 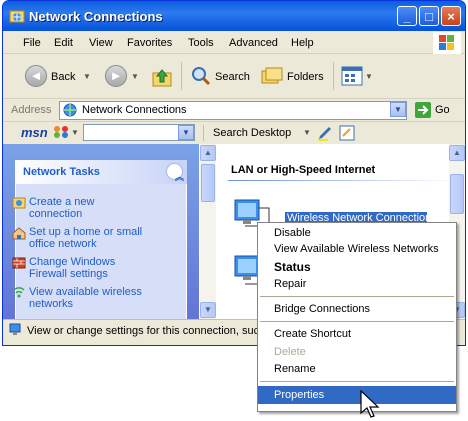 What do you see at coordinates (370, 404) in the screenshot?
I see `mouse-cursor-icon` at bounding box center [370, 404].